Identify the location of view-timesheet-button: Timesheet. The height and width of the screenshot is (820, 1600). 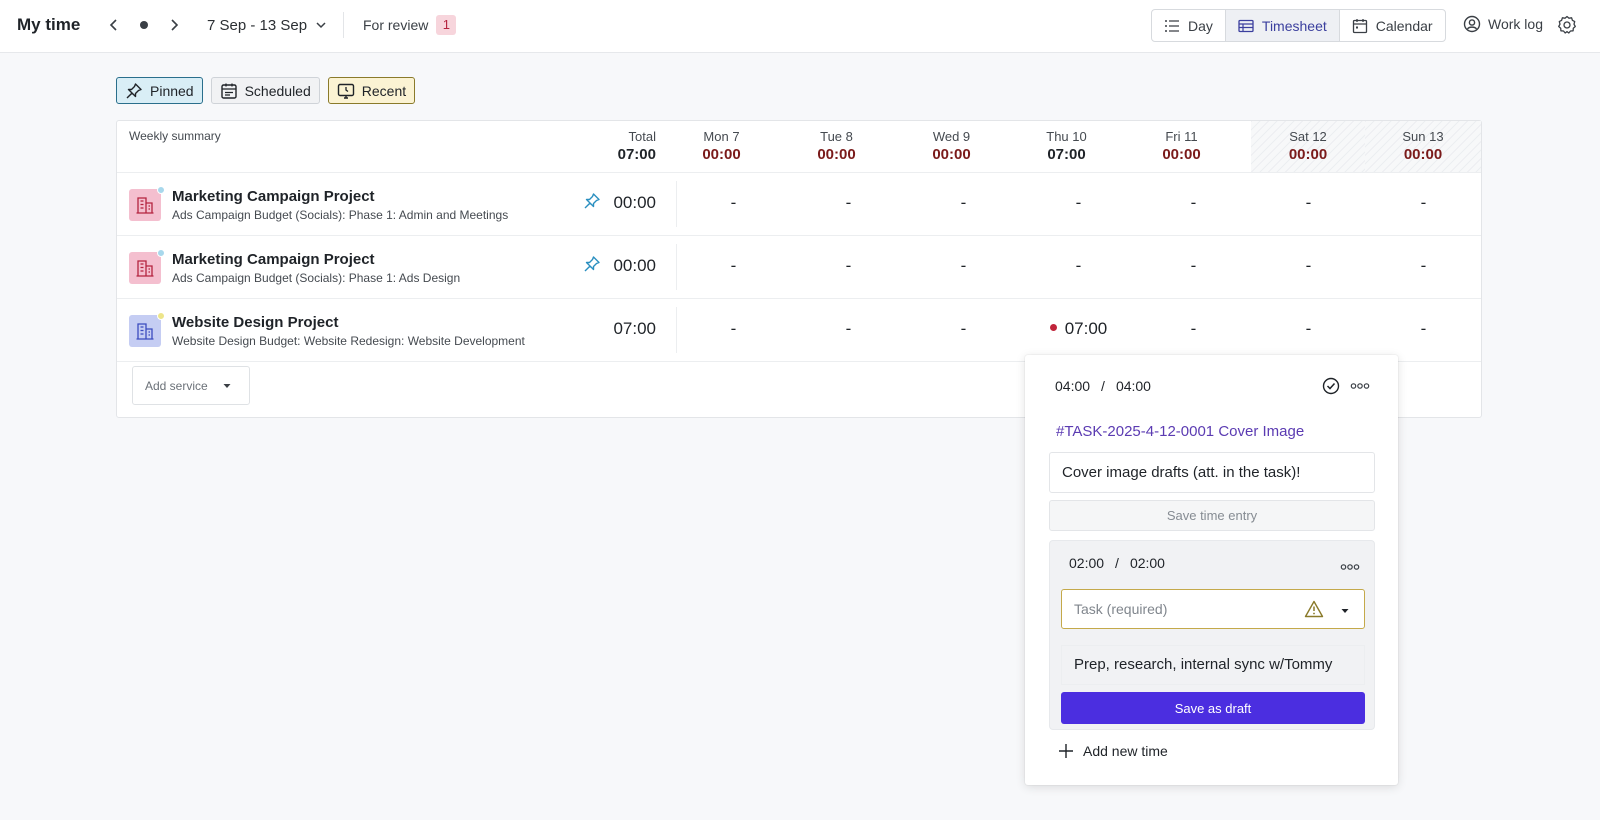
(1282, 25).